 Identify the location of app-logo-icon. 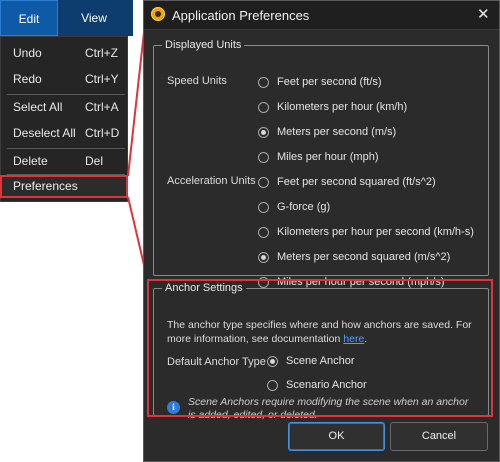
(158, 14).